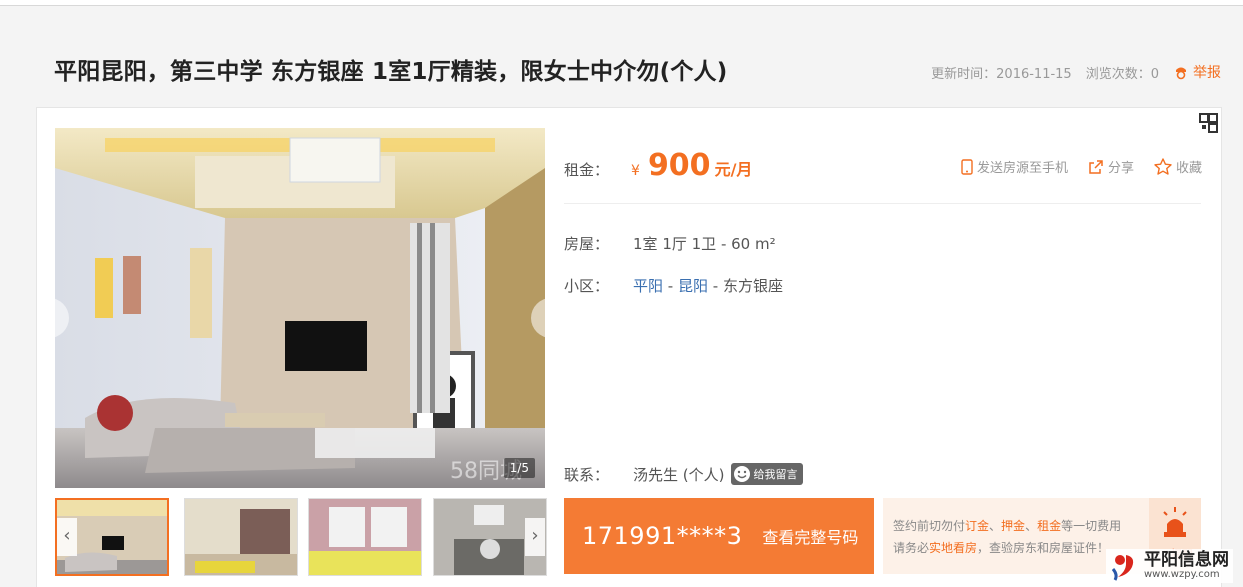  I want to click on contact-label: 联系：, so click(587, 474).